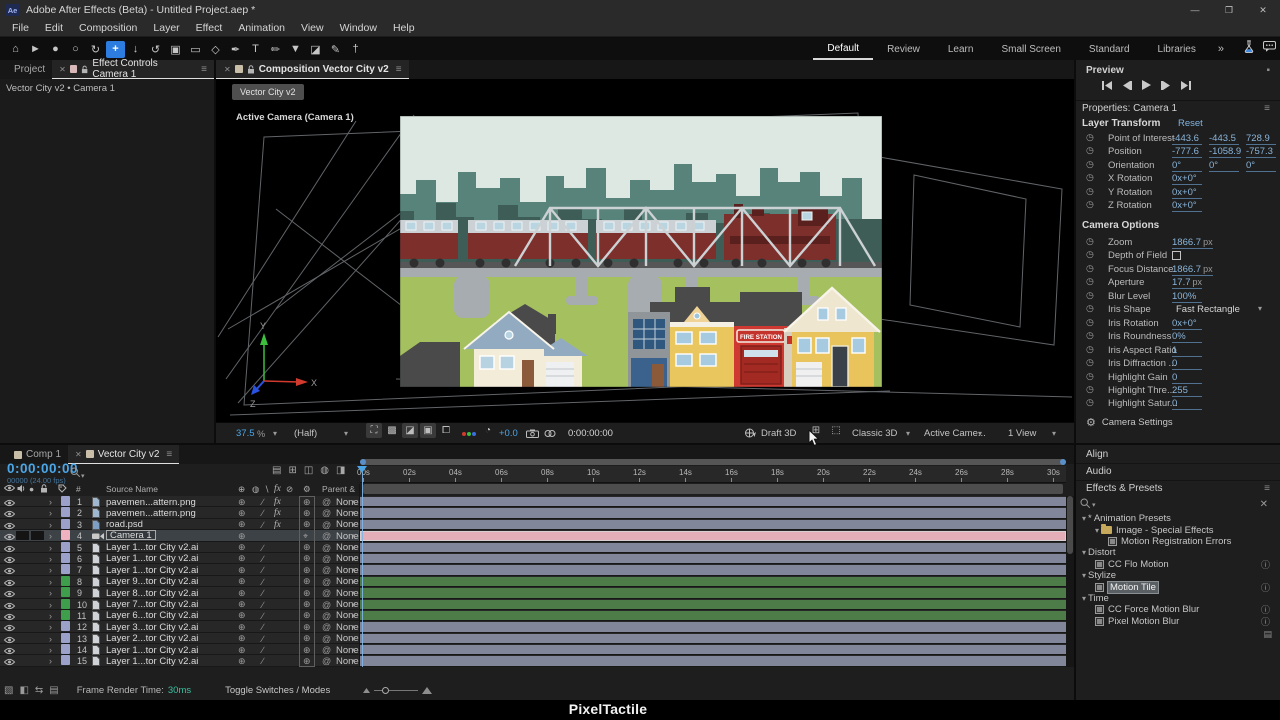 Image resolution: width=1280 pixels, height=720 pixels. Describe the element at coordinates (385, 690) in the screenshot. I see `zoom-slider-knob` at that location.